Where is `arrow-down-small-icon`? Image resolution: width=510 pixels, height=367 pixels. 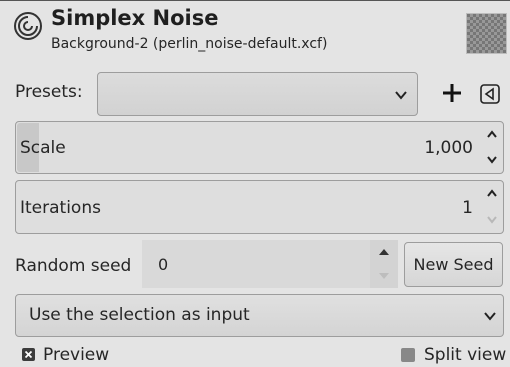 arrow-down-small-icon is located at coordinates (384, 276).